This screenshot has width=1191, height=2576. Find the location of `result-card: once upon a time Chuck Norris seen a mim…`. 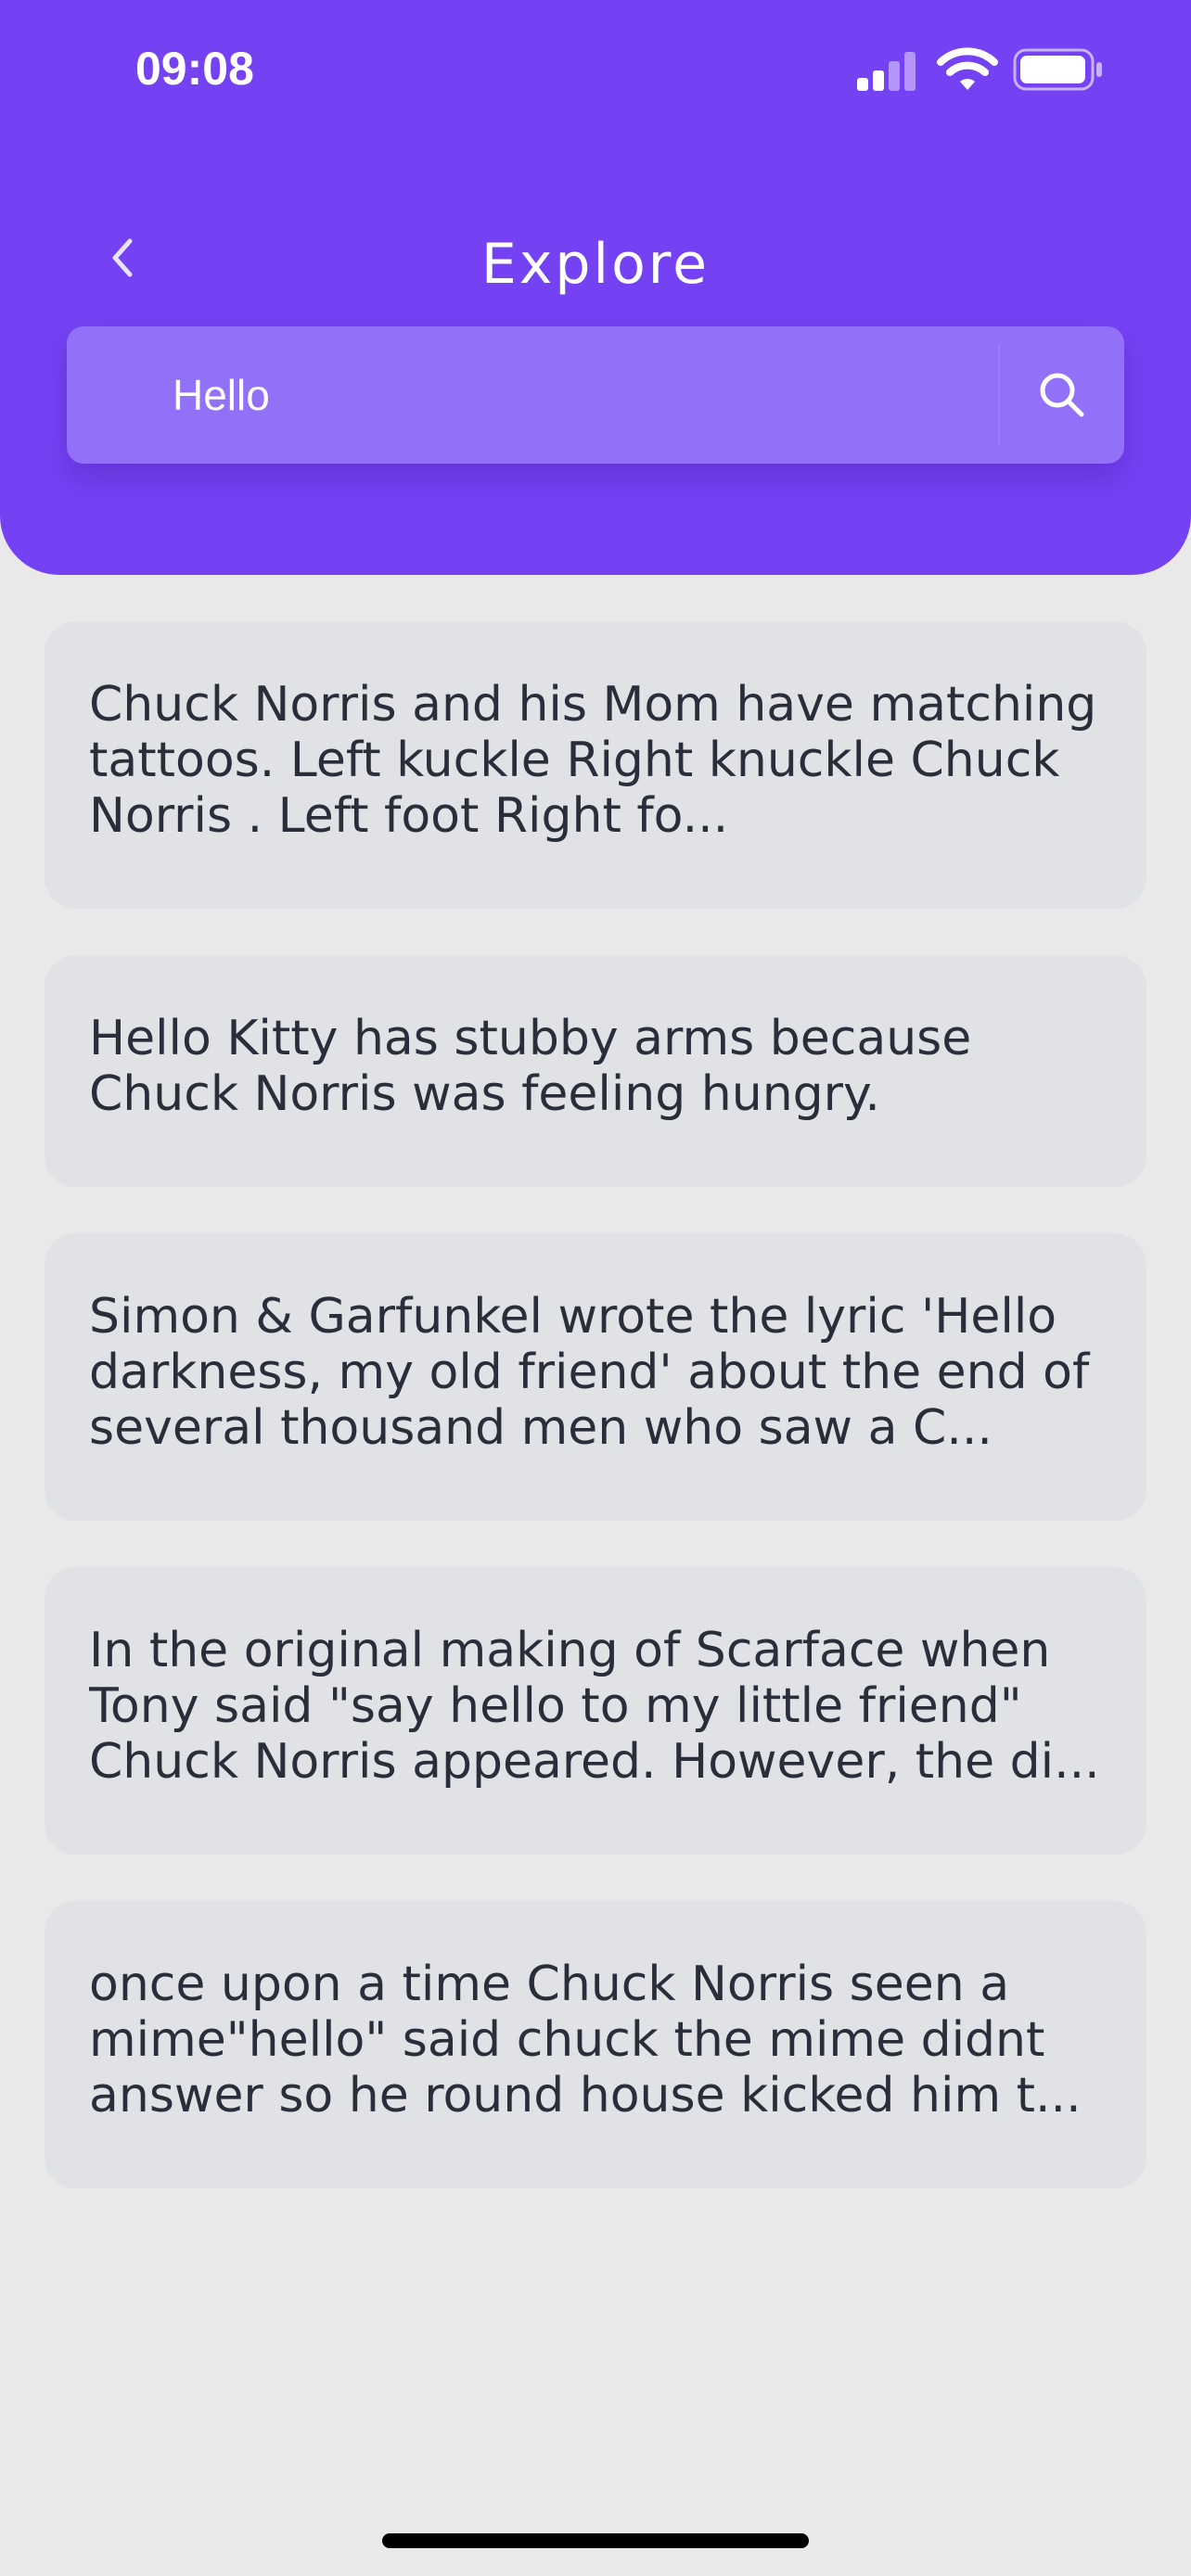

result-card: once upon a time Chuck Norris seen a mim… is located at coordinates (595, 2045).